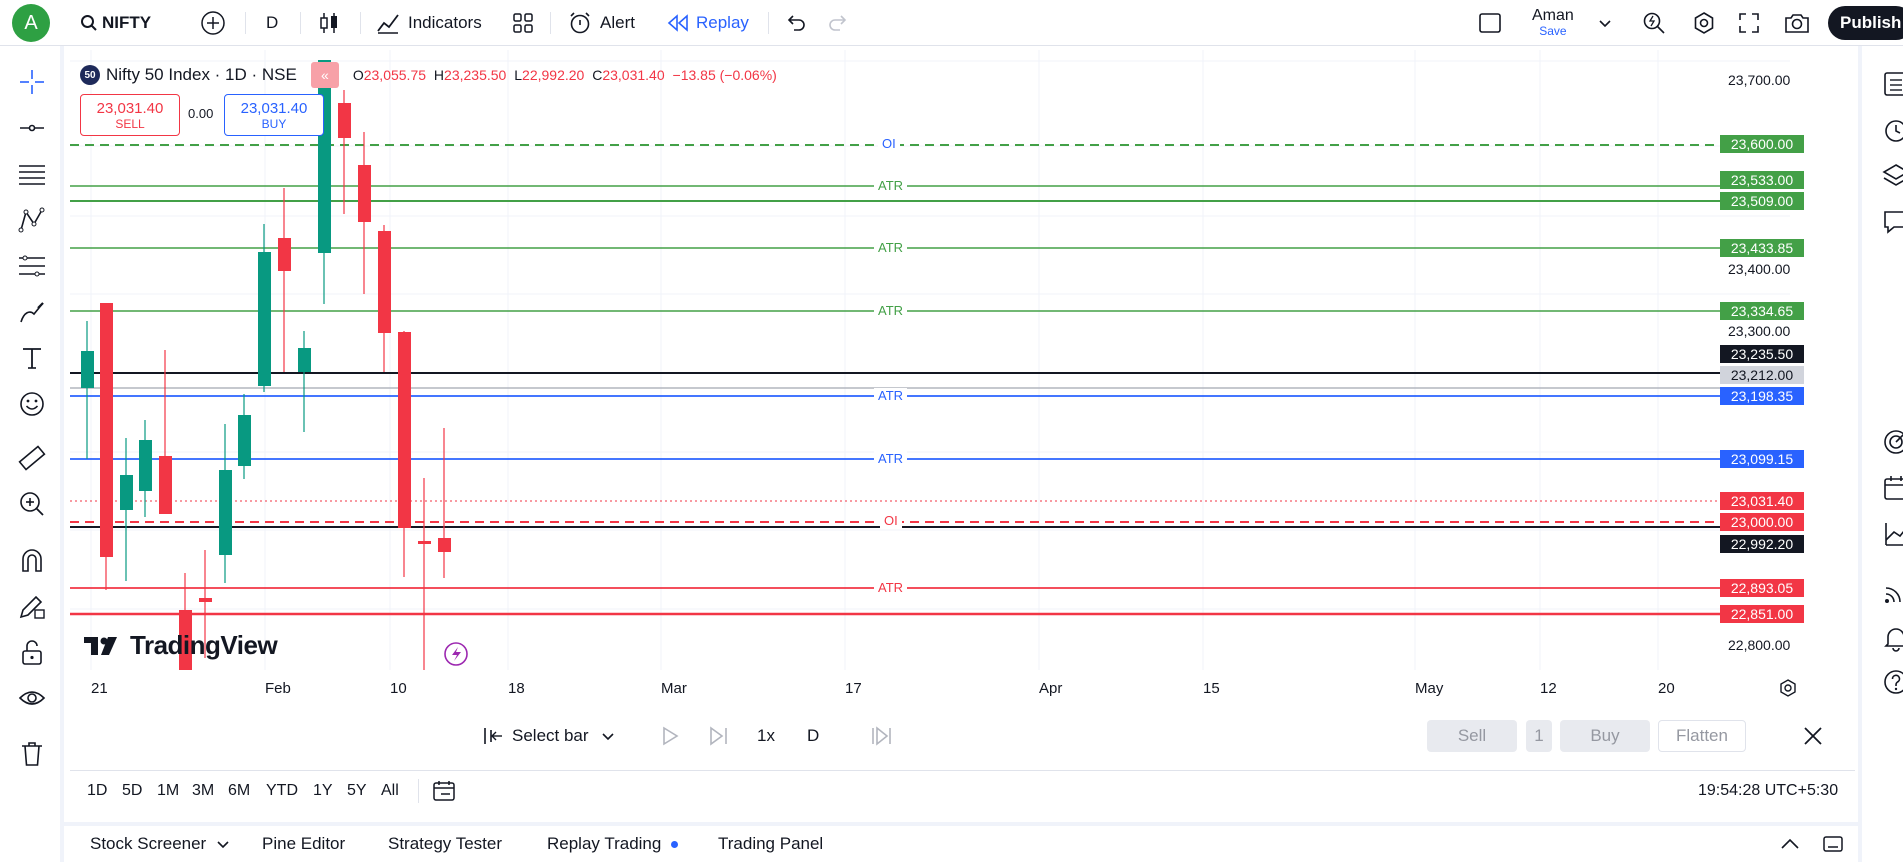  I want to click on go-to-date-button, so click(444, 791).